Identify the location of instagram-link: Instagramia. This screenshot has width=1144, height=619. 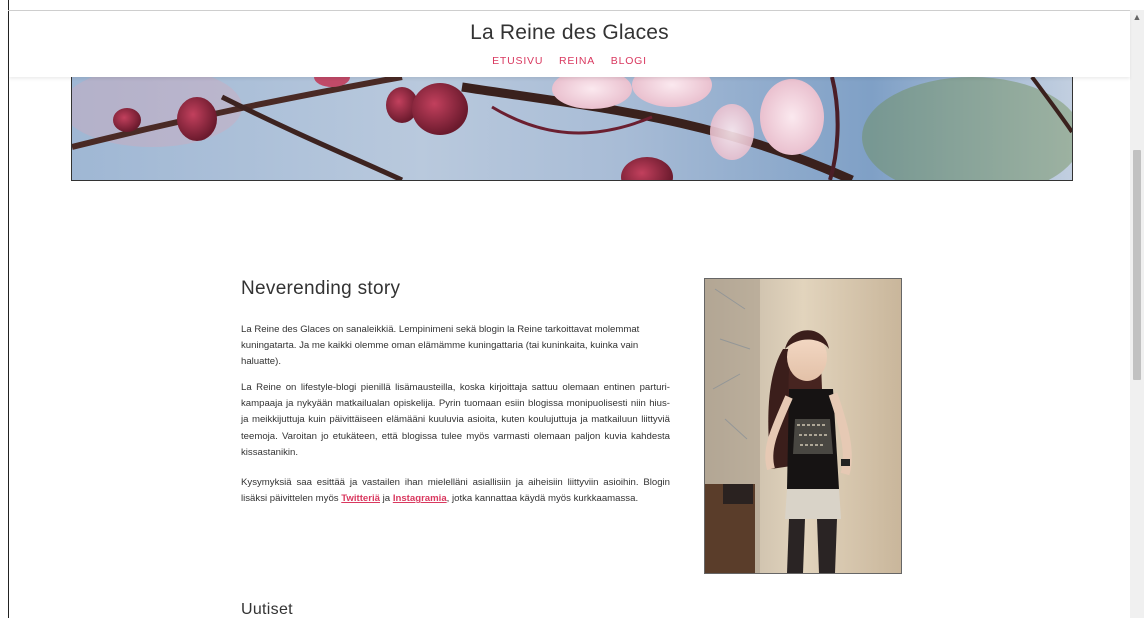
(420, 498).